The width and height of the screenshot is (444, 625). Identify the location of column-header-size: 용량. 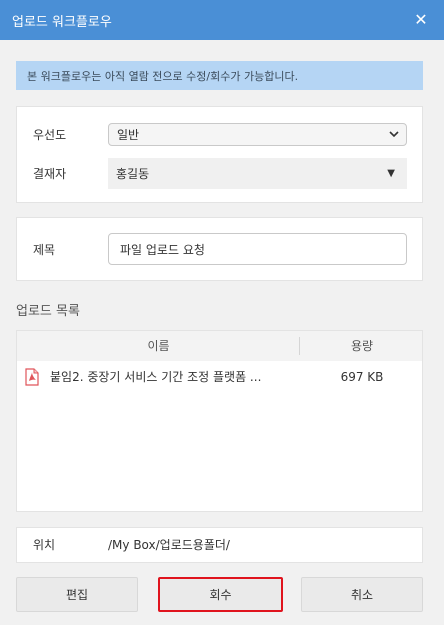
(362, 346).